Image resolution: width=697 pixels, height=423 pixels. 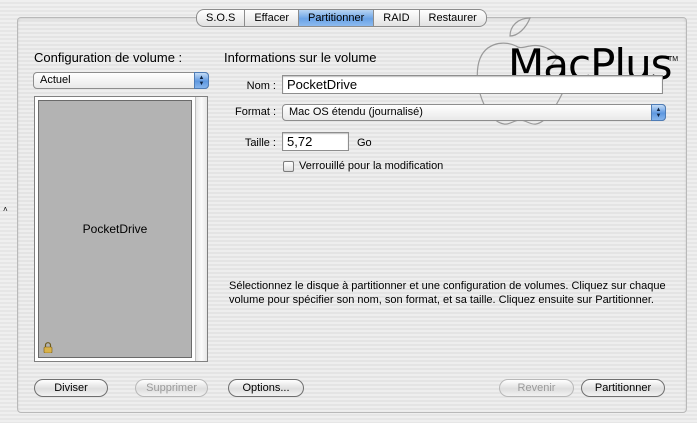 I want to click on format-value: Mac OS étendu (journalisé), so click(x=356, y=112).